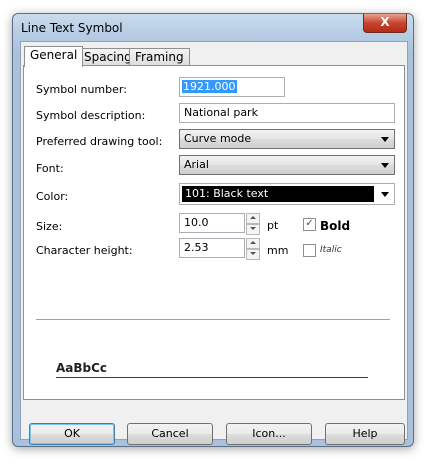 Image resolution: width=433 pixels, height=471 pixels. What do you see at coordinates (365, 434) in the screenshot?
I see `help-button: Help` at bounding box center [365, 434].